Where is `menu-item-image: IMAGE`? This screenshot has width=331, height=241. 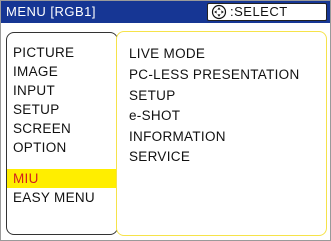
menu-item-image: IMAGE is located at coordinates (62, 71).